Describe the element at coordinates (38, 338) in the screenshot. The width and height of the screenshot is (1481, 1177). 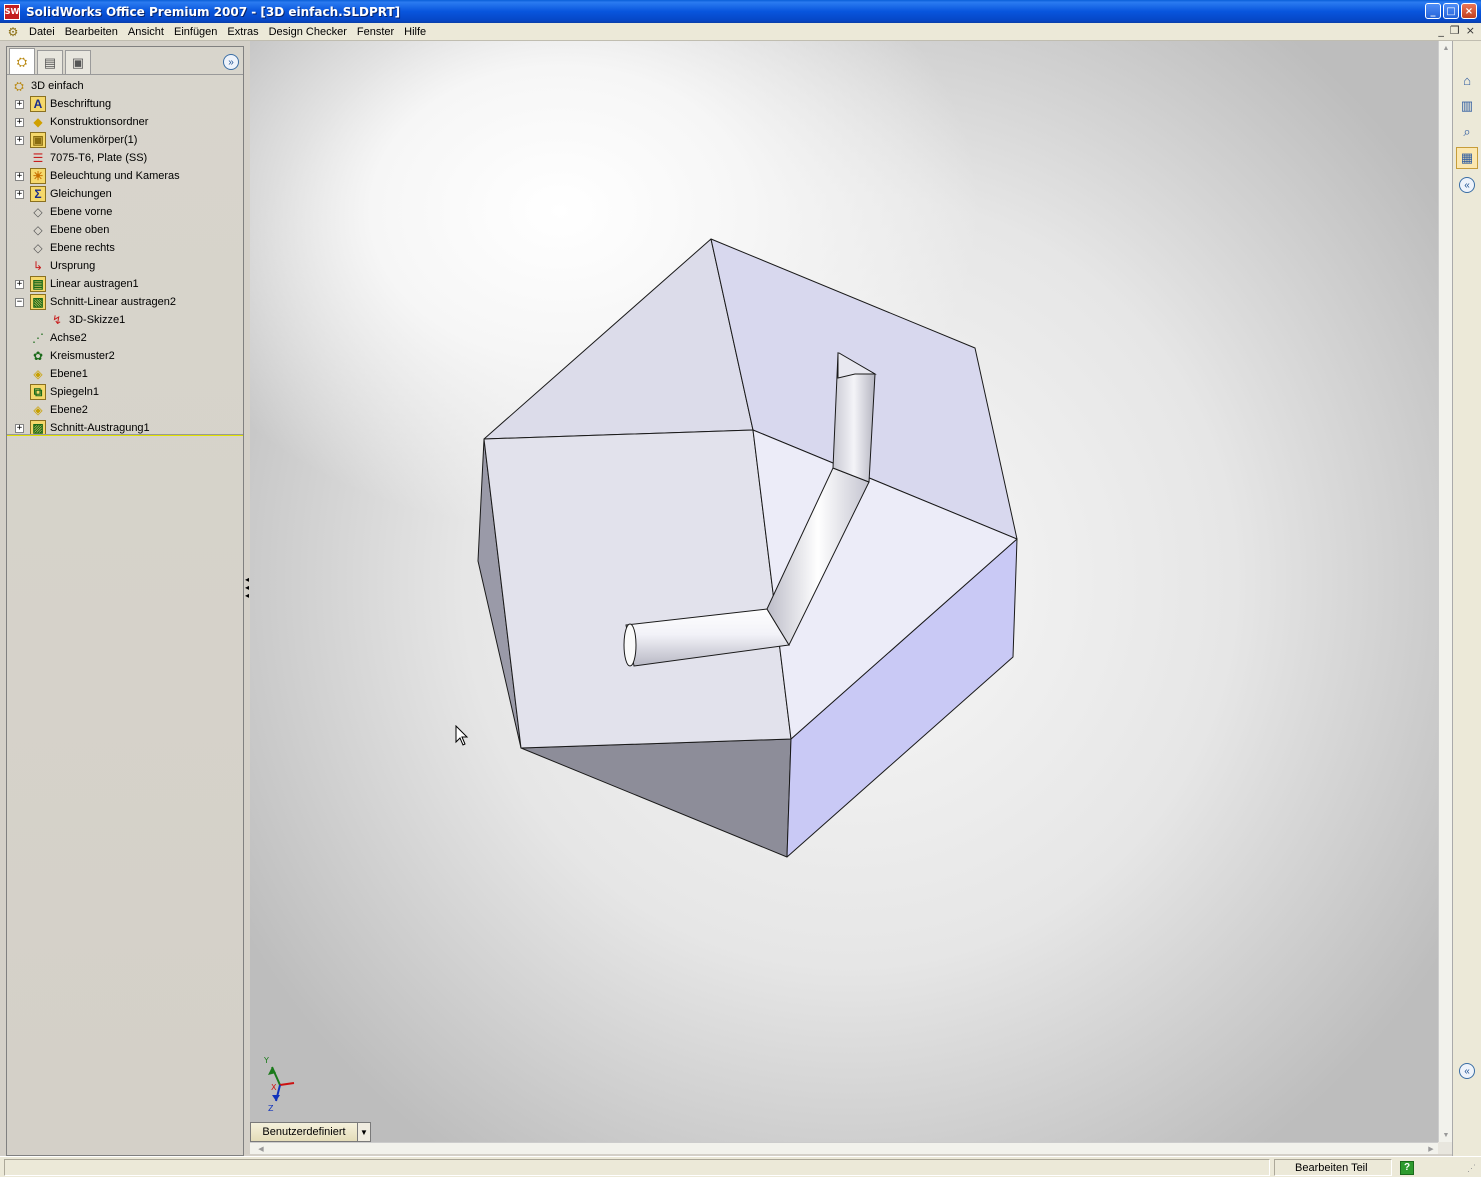
I see `axis-icon: ⋰` at that location.